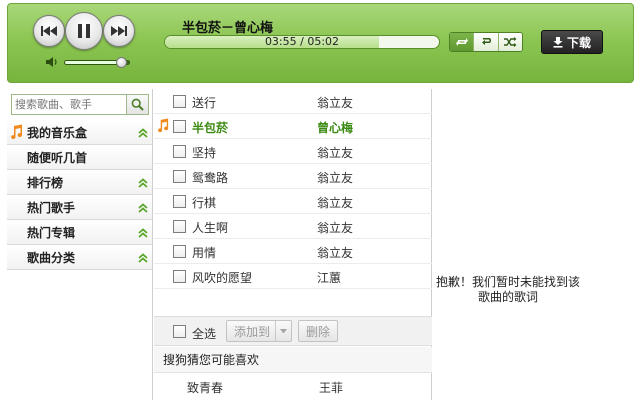 The image size is (640, 400). I want to click on lyrics-not-found-message: 抱歉！我们暂时未能找到该歌曲的歌词, so click(507, 289).